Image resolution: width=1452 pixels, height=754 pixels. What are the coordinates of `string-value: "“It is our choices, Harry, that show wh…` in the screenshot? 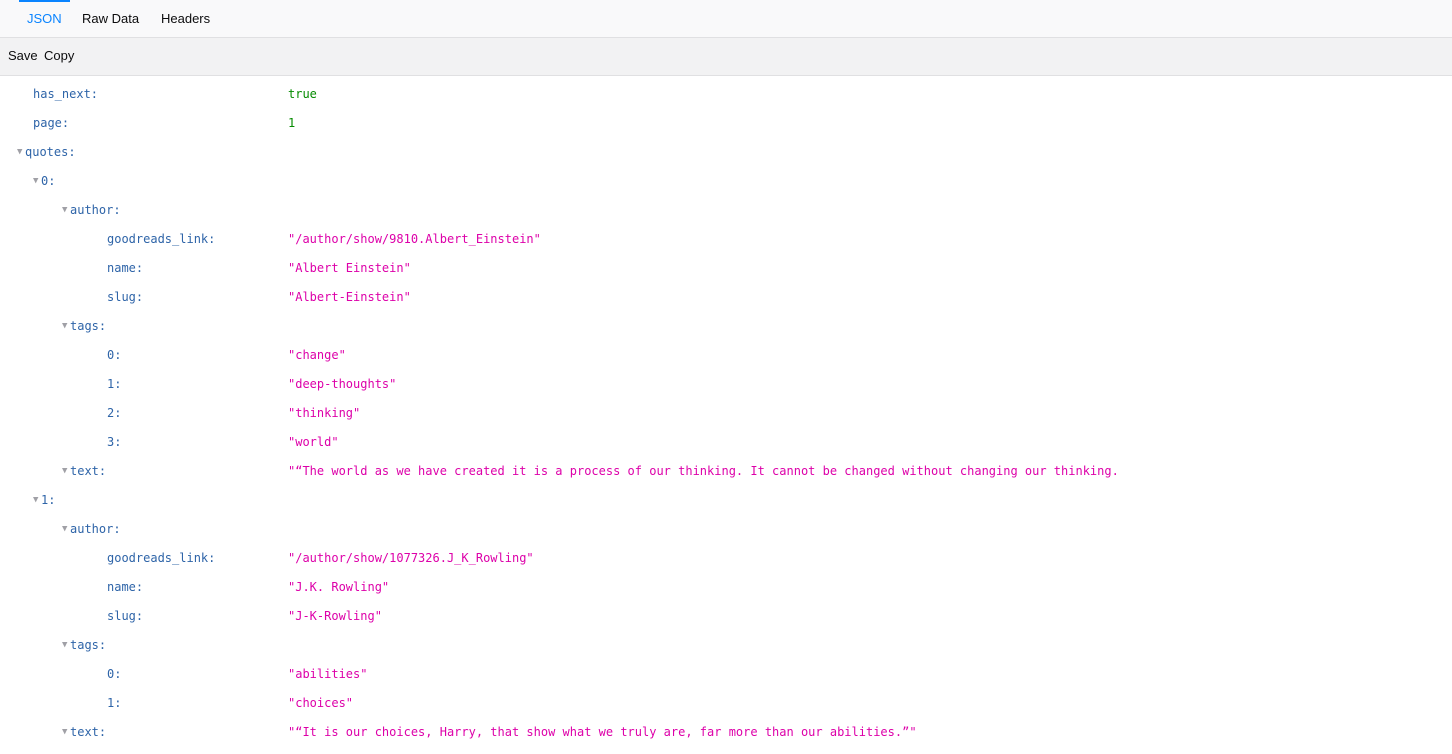 It's located at (602, 732).